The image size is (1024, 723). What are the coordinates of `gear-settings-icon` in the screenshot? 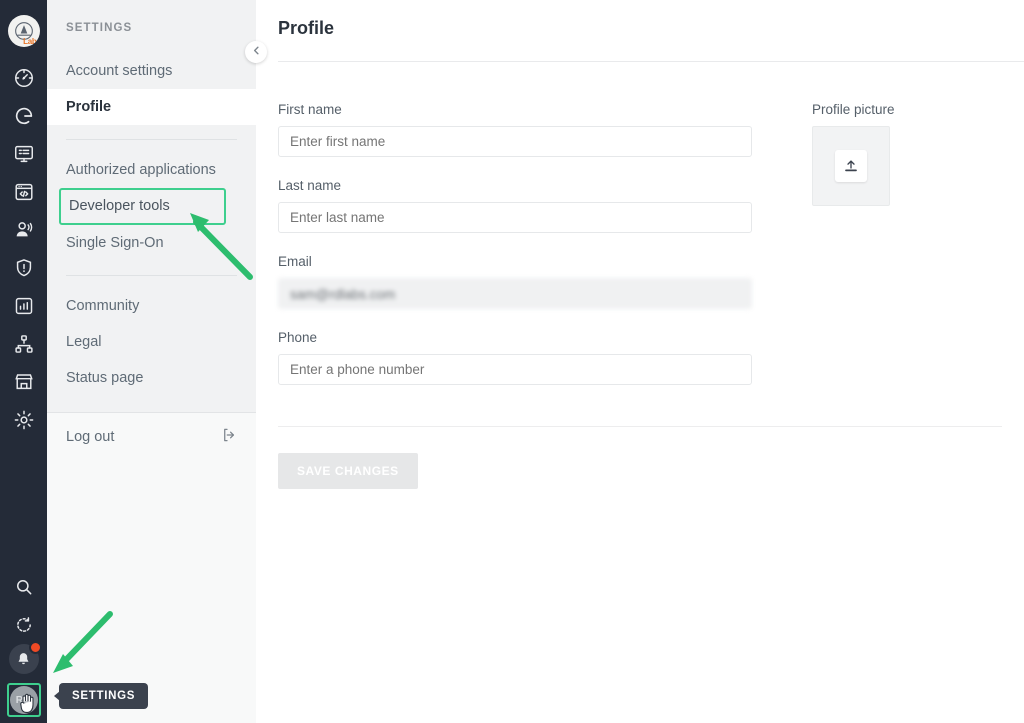 It's located at (23, 420).